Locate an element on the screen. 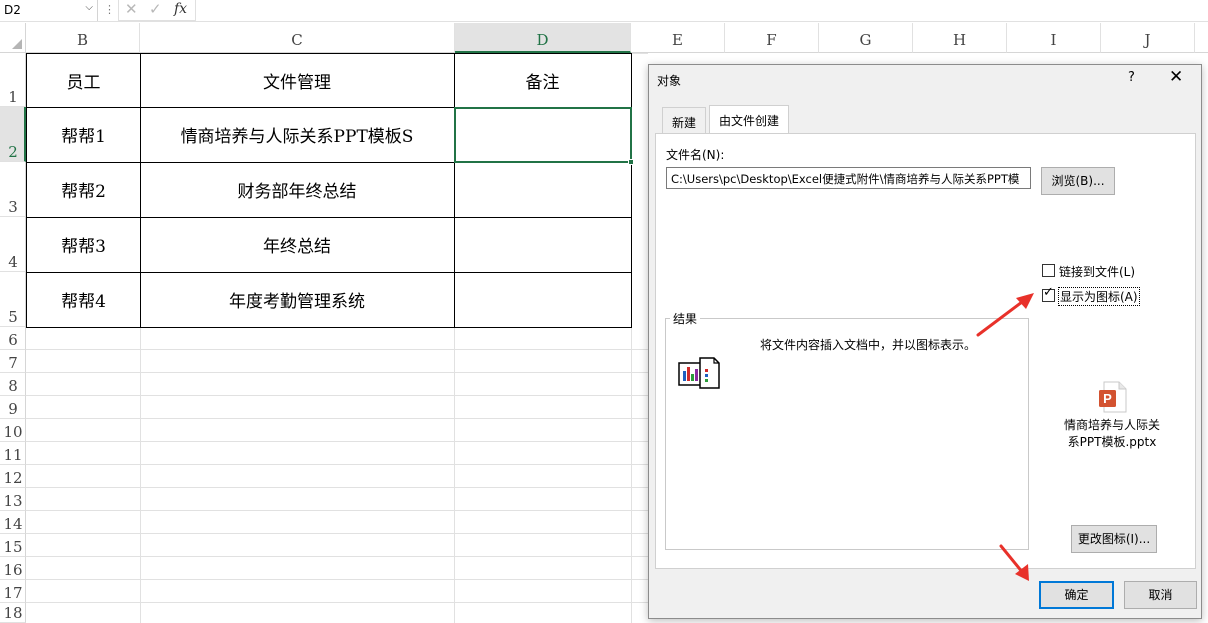  row-header-7: 7 is located at coordinates (13, 361).